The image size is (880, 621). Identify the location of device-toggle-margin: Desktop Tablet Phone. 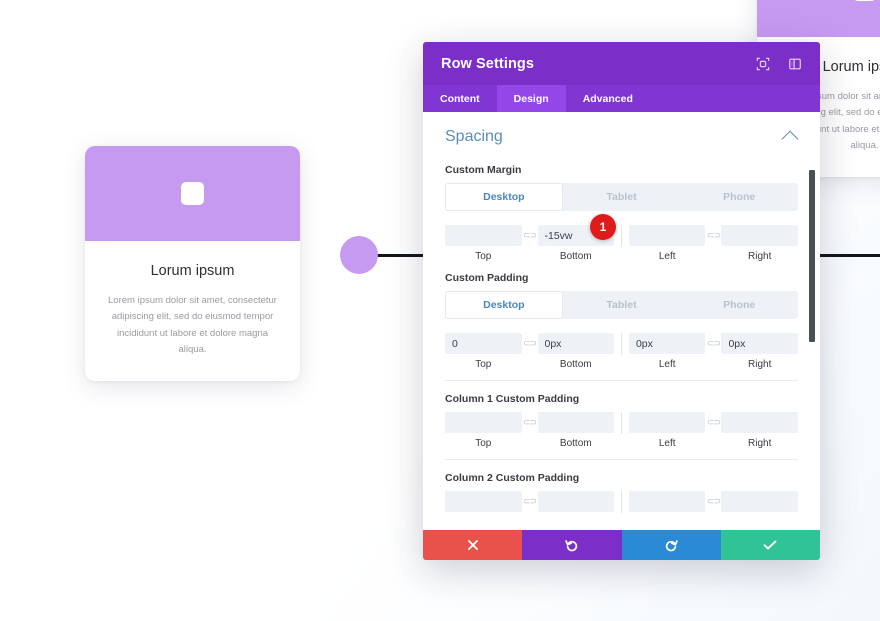
(621, 197).